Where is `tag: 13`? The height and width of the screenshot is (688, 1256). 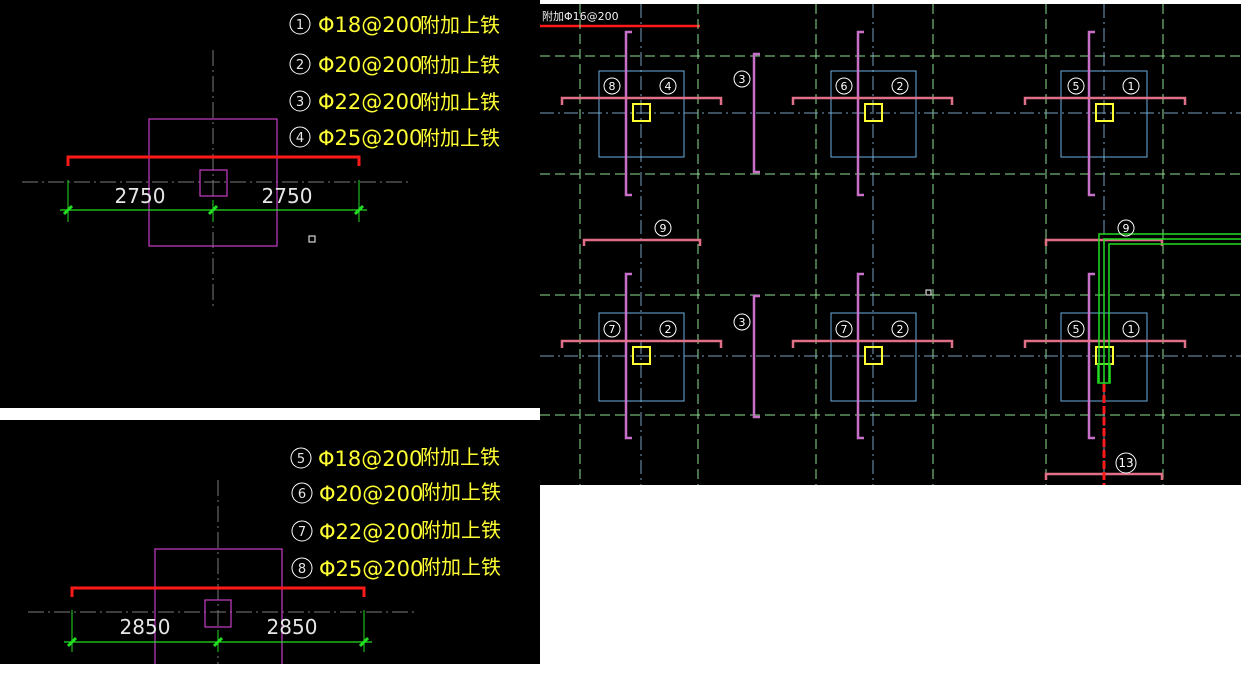 tag: 13 is located at coordinates (1126, 463).